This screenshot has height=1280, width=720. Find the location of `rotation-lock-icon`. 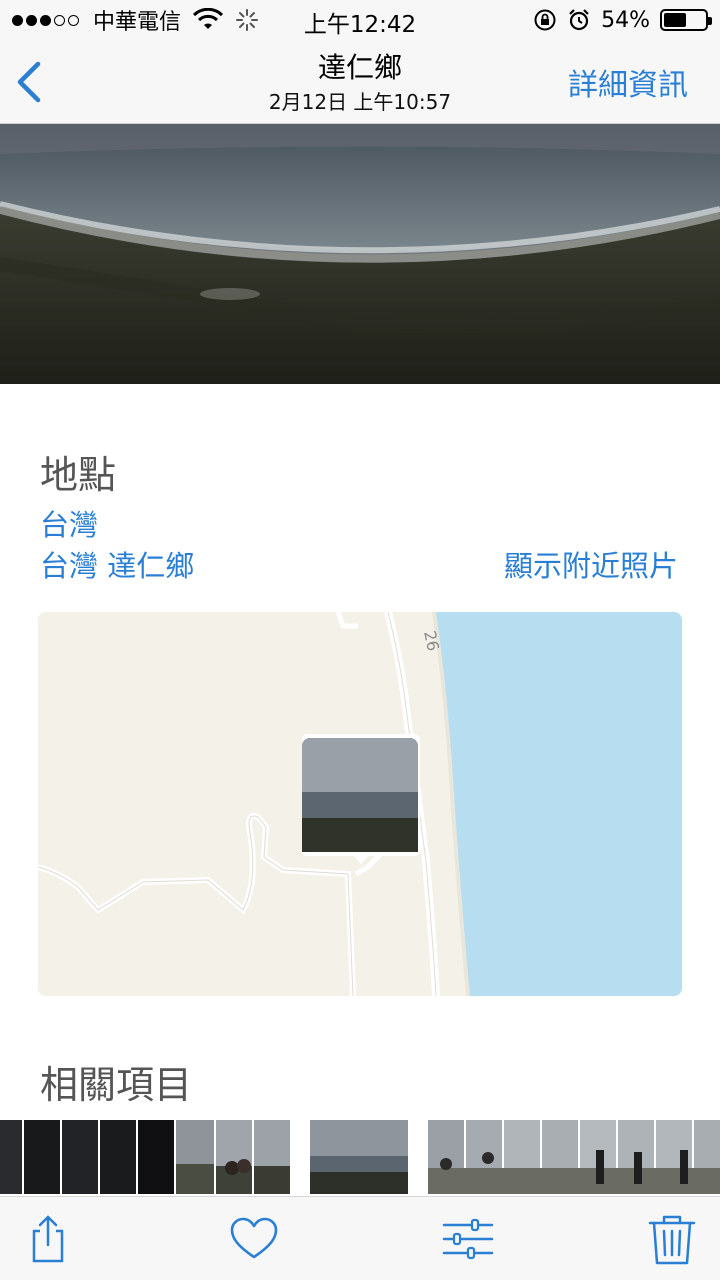

rotation-lock-icon is located at coordinates (545, 20).